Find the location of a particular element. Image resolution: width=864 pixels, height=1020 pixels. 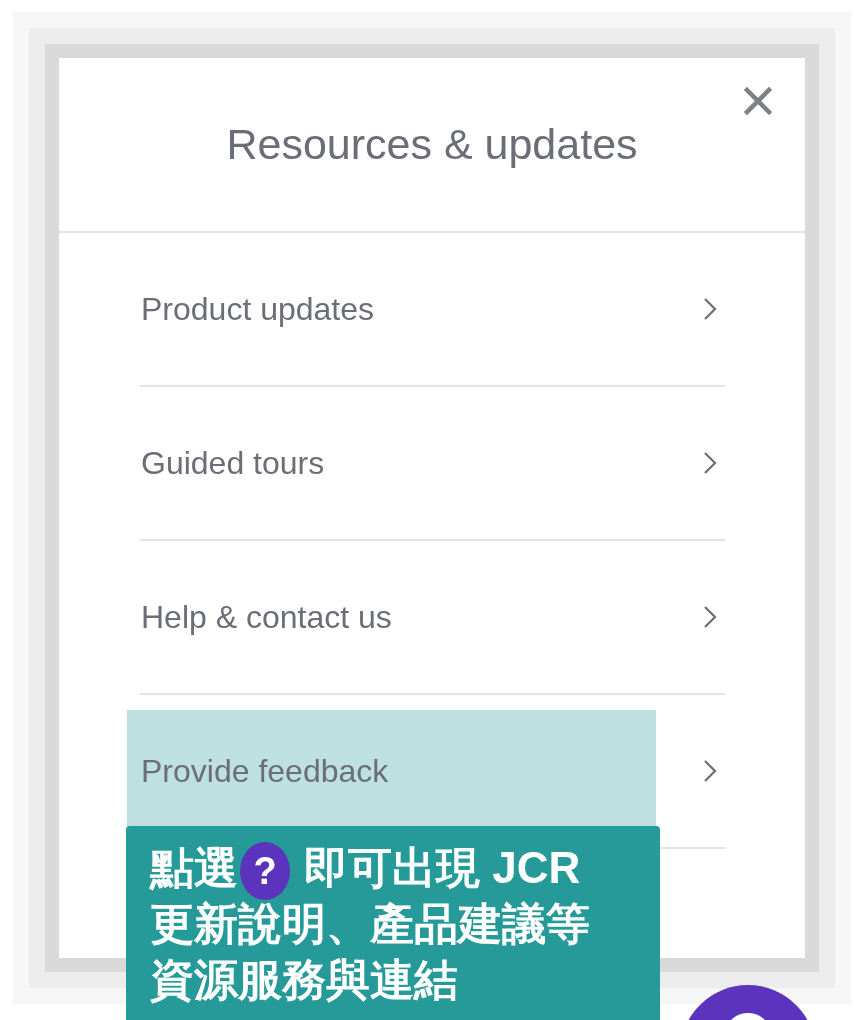

menu-item-label: Provide feedback is located at coordinates (265, 771).